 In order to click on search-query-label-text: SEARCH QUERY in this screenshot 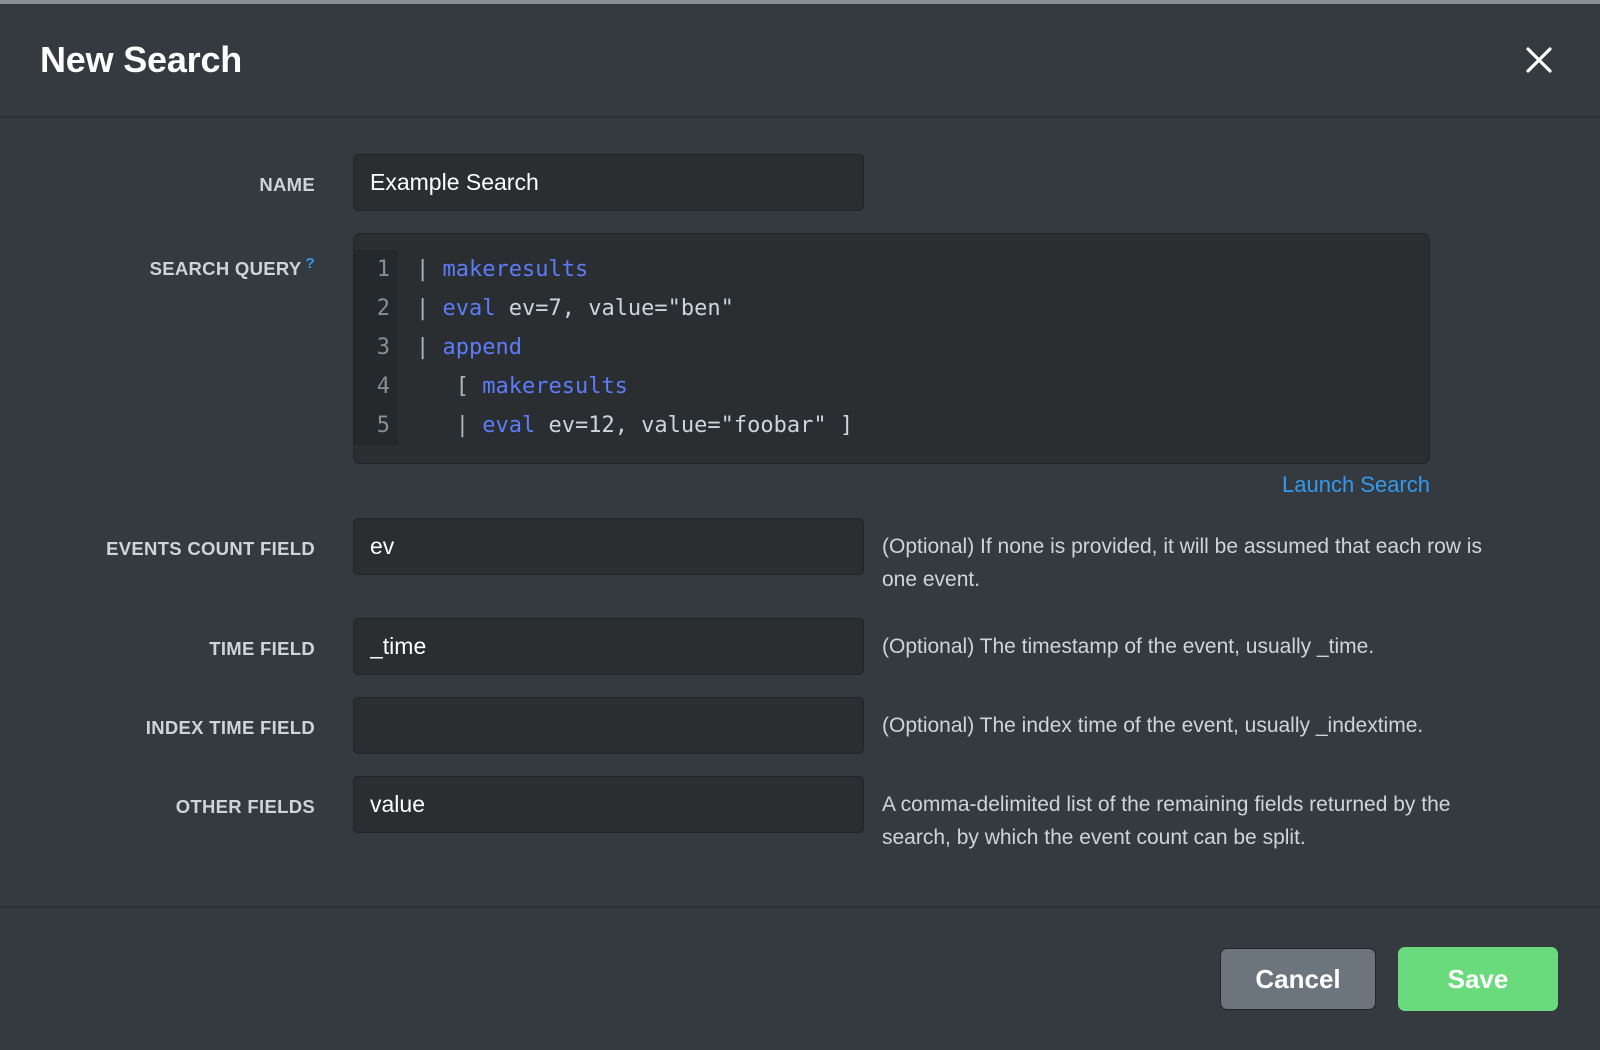, I will do `click(225, 269)`.